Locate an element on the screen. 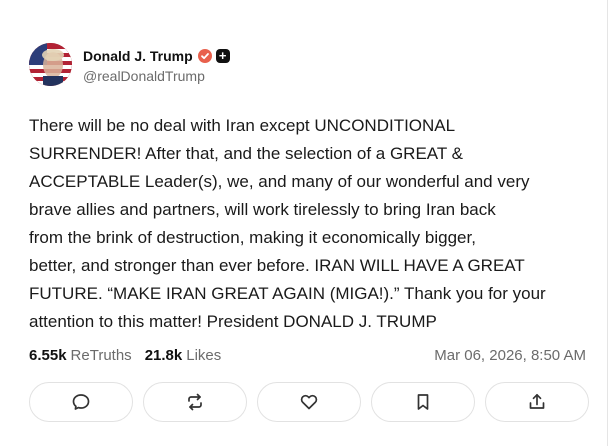 This screenshot has width=608, height=446. retruths-stat: 6.55k ReTruths is located at coordinates (80, 355).